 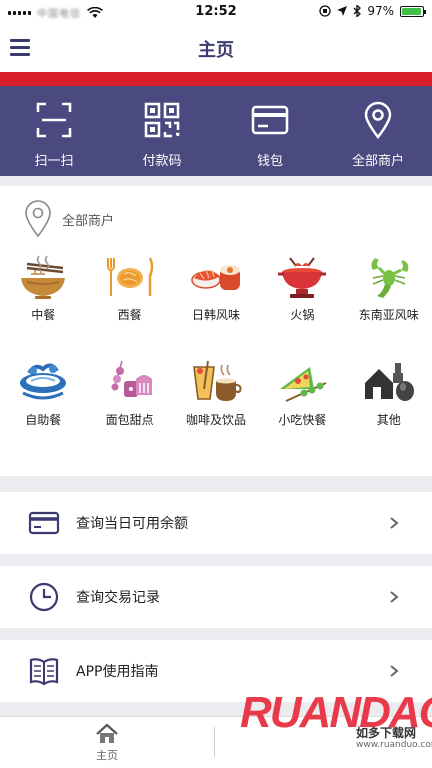 I want to click on battery-percent: 97%, so click(x=380, y=11).